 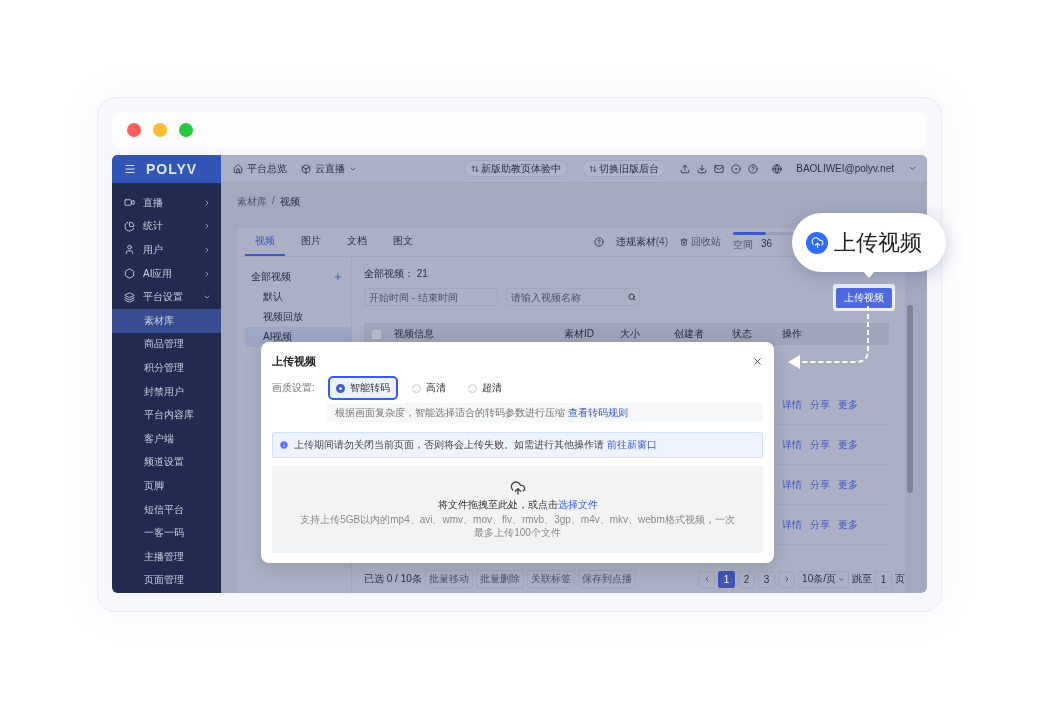 I want to click on column-header: 状态, so click(x=742, y=334).